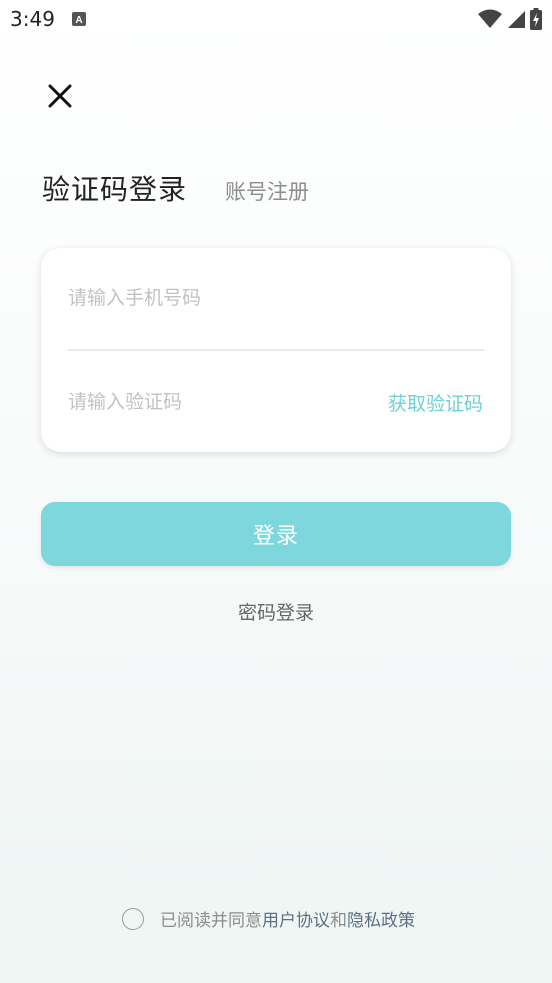 Image resolution: width=552 pixels, height=983 pixels. What do you see at coordinates (381, 921) in the screenshot?
I see `privacy-policy-link: 隐私政策` at bounding box center [381, 921].